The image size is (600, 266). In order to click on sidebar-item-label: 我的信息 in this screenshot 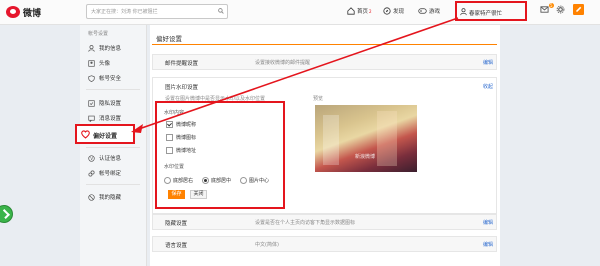, I will do `click(110, 49)`.